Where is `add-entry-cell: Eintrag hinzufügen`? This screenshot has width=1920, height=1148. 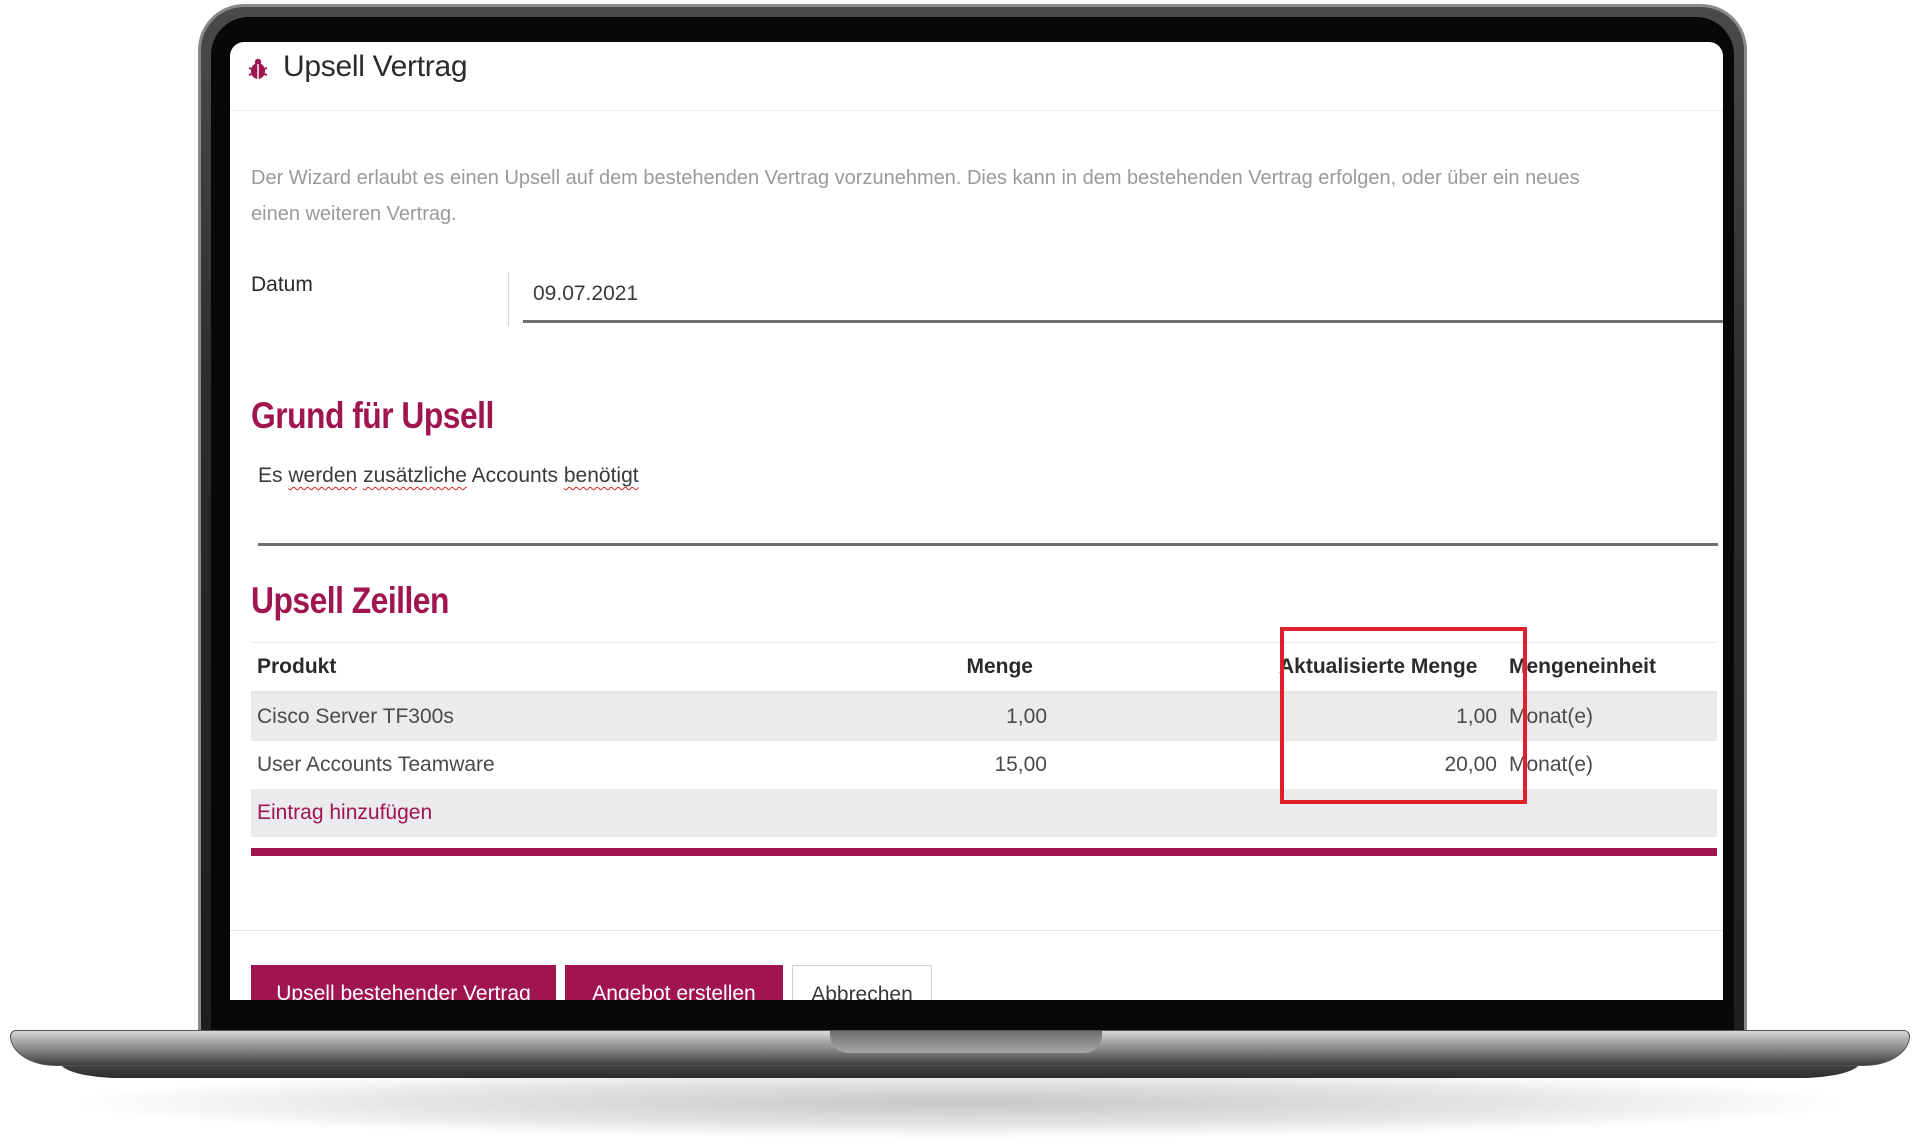
add-entry-cell: Eintrag hinzufügen is located at coordinates (984, 812).